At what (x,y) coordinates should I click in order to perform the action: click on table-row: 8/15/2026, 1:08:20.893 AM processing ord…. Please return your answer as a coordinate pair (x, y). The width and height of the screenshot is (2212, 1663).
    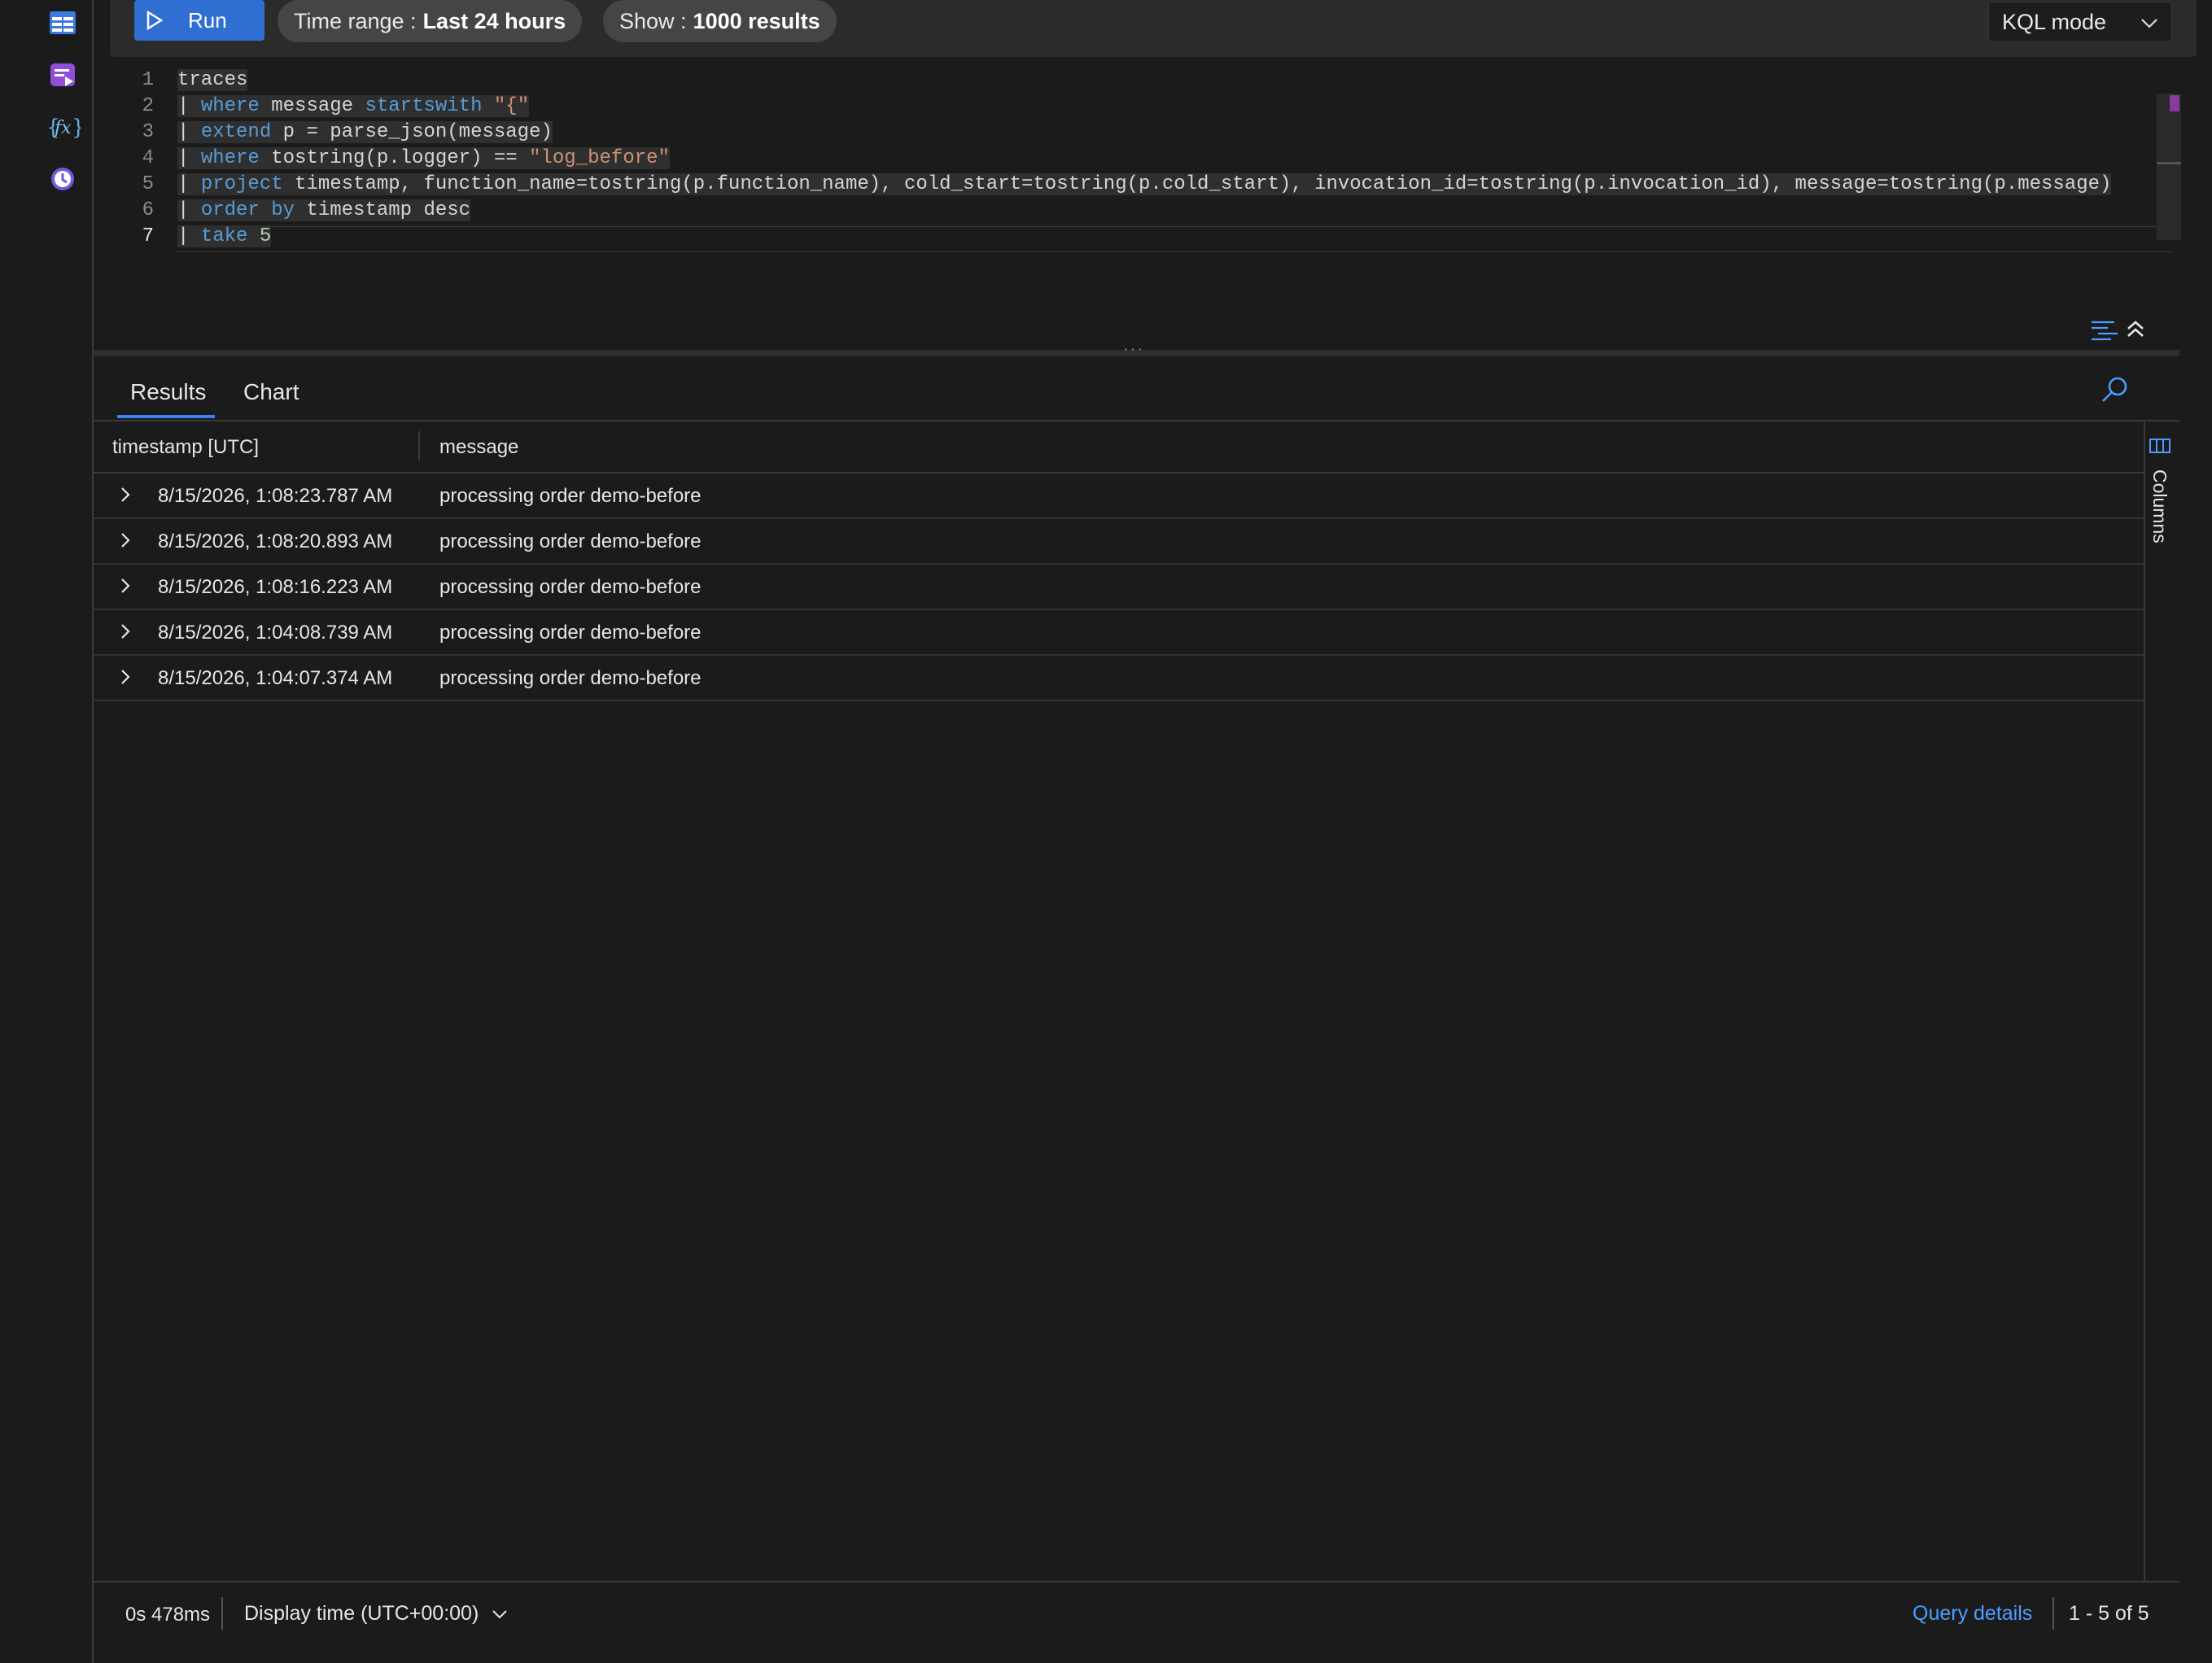
    Looking at the image, I should click on (1118, 542).